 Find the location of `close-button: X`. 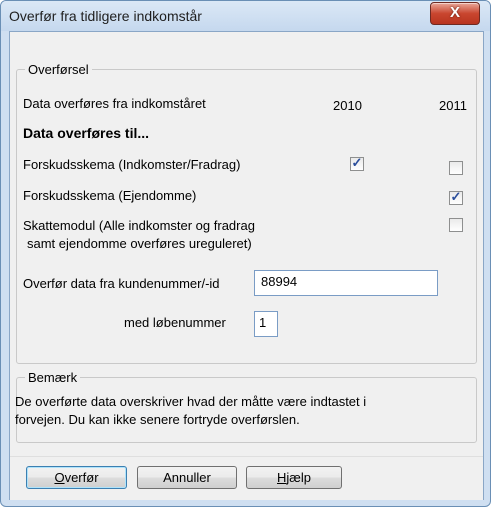

close-button: X is located at coordinates (455, 13).